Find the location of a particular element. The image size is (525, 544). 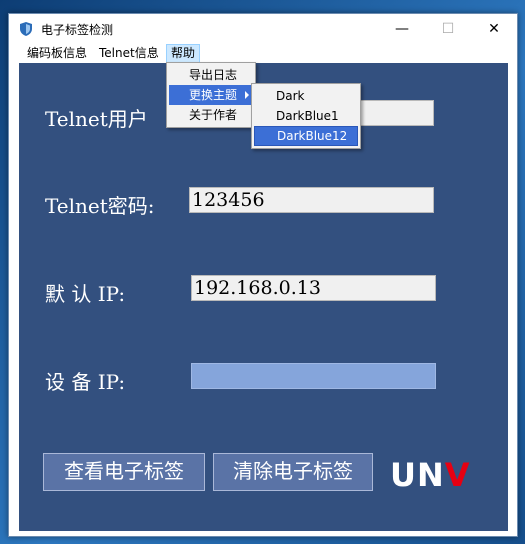

logo-text-main: UN is located at coordinates (417, 475).